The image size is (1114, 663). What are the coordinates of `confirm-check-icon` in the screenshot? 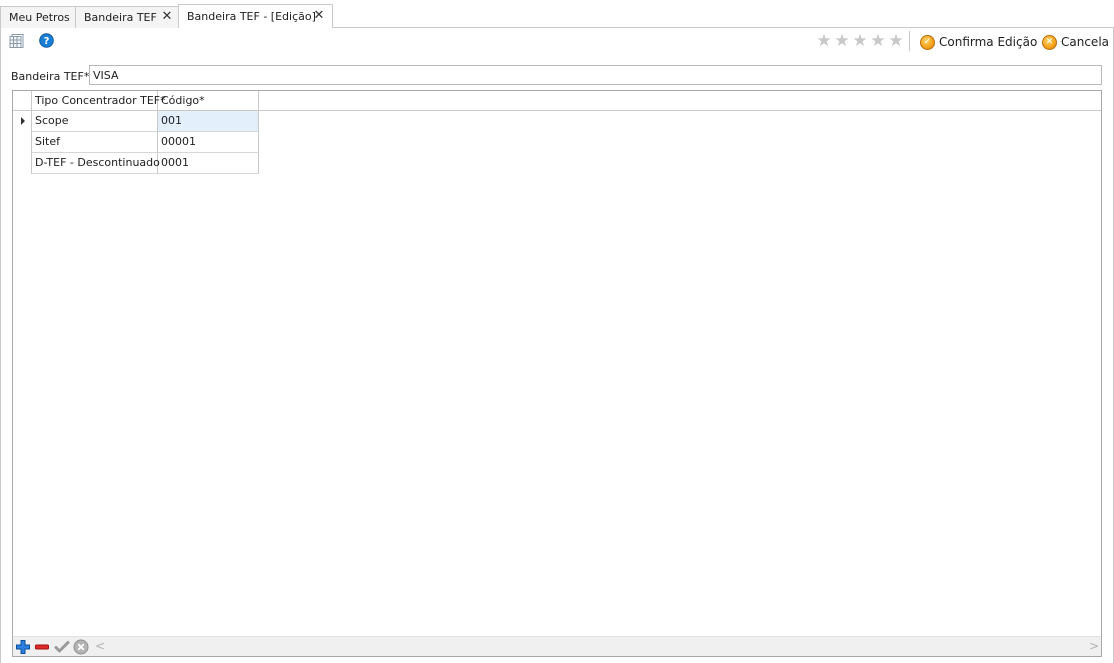 It's located at (62, 647).